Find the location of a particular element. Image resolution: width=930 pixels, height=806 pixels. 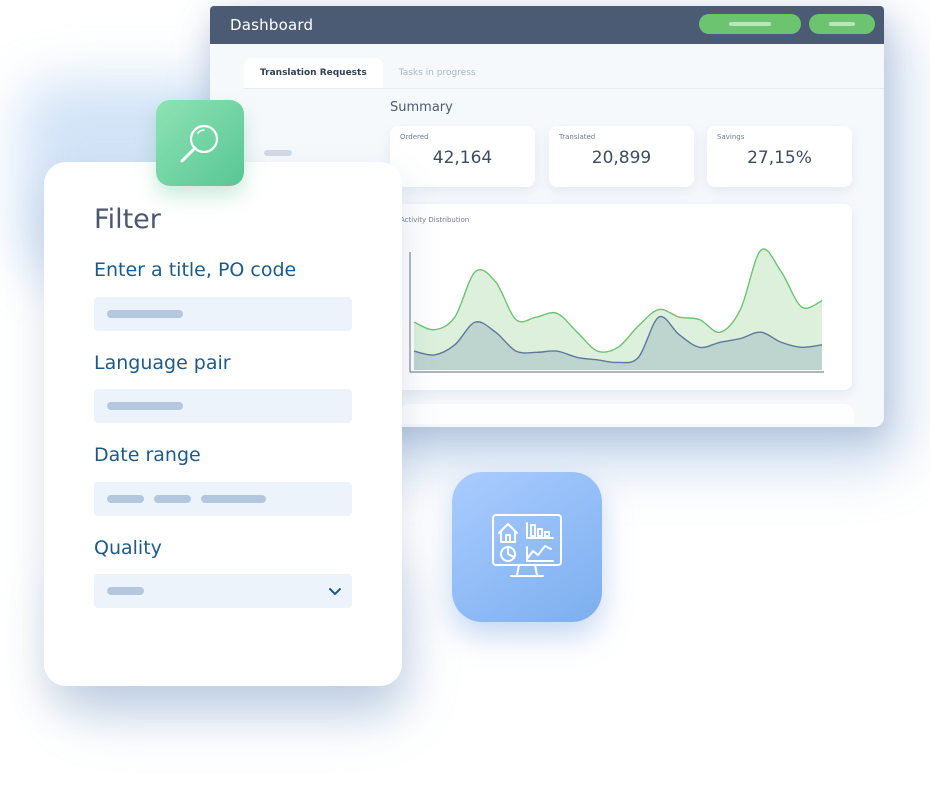

header-action-button-primary is located at coordinates (750, 24).